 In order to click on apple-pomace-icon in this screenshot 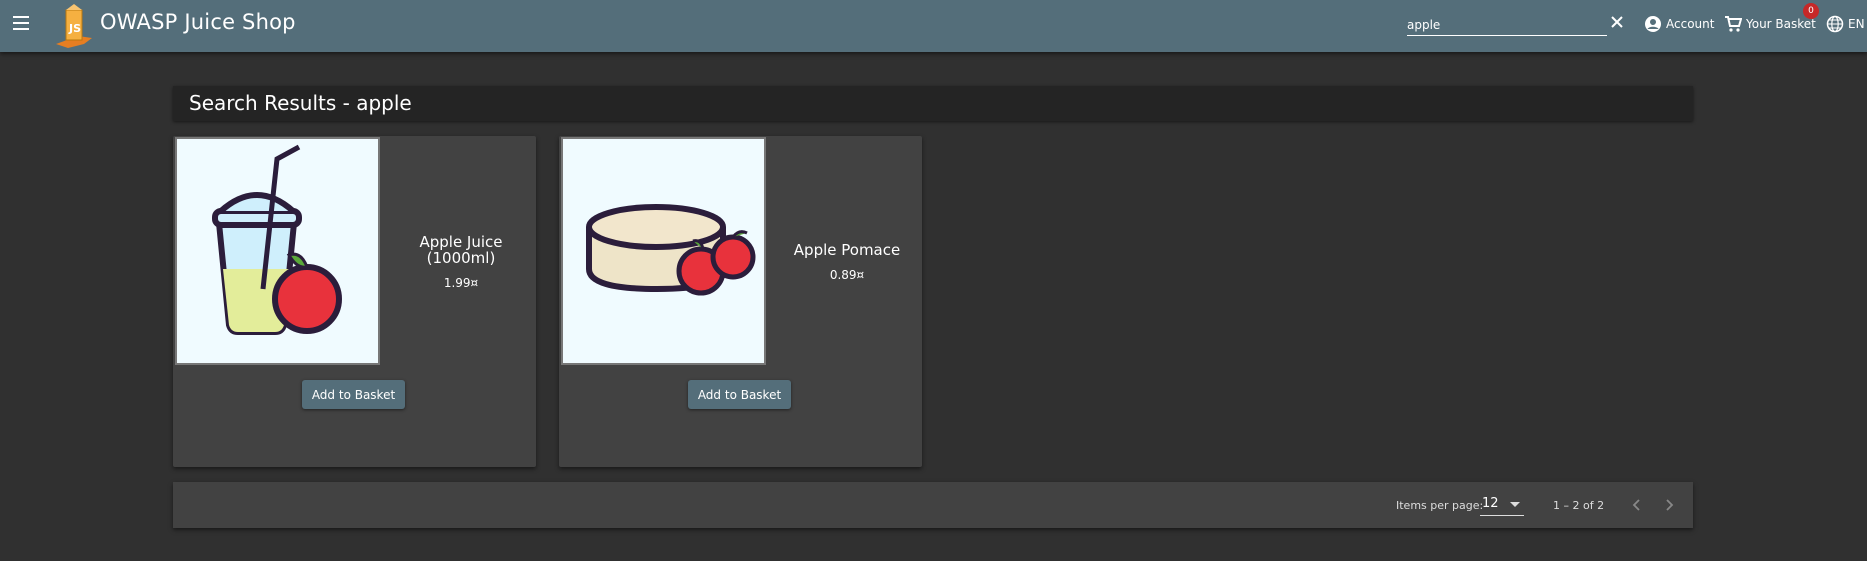, I will do `click(671, 250)`.